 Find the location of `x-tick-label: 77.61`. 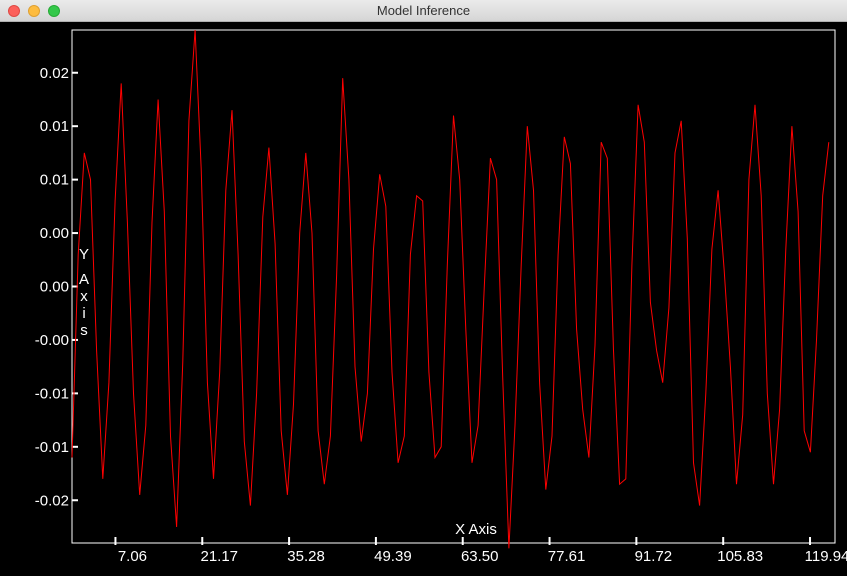

x-tick-label: 77.61 is located at coordinates (567, 556).